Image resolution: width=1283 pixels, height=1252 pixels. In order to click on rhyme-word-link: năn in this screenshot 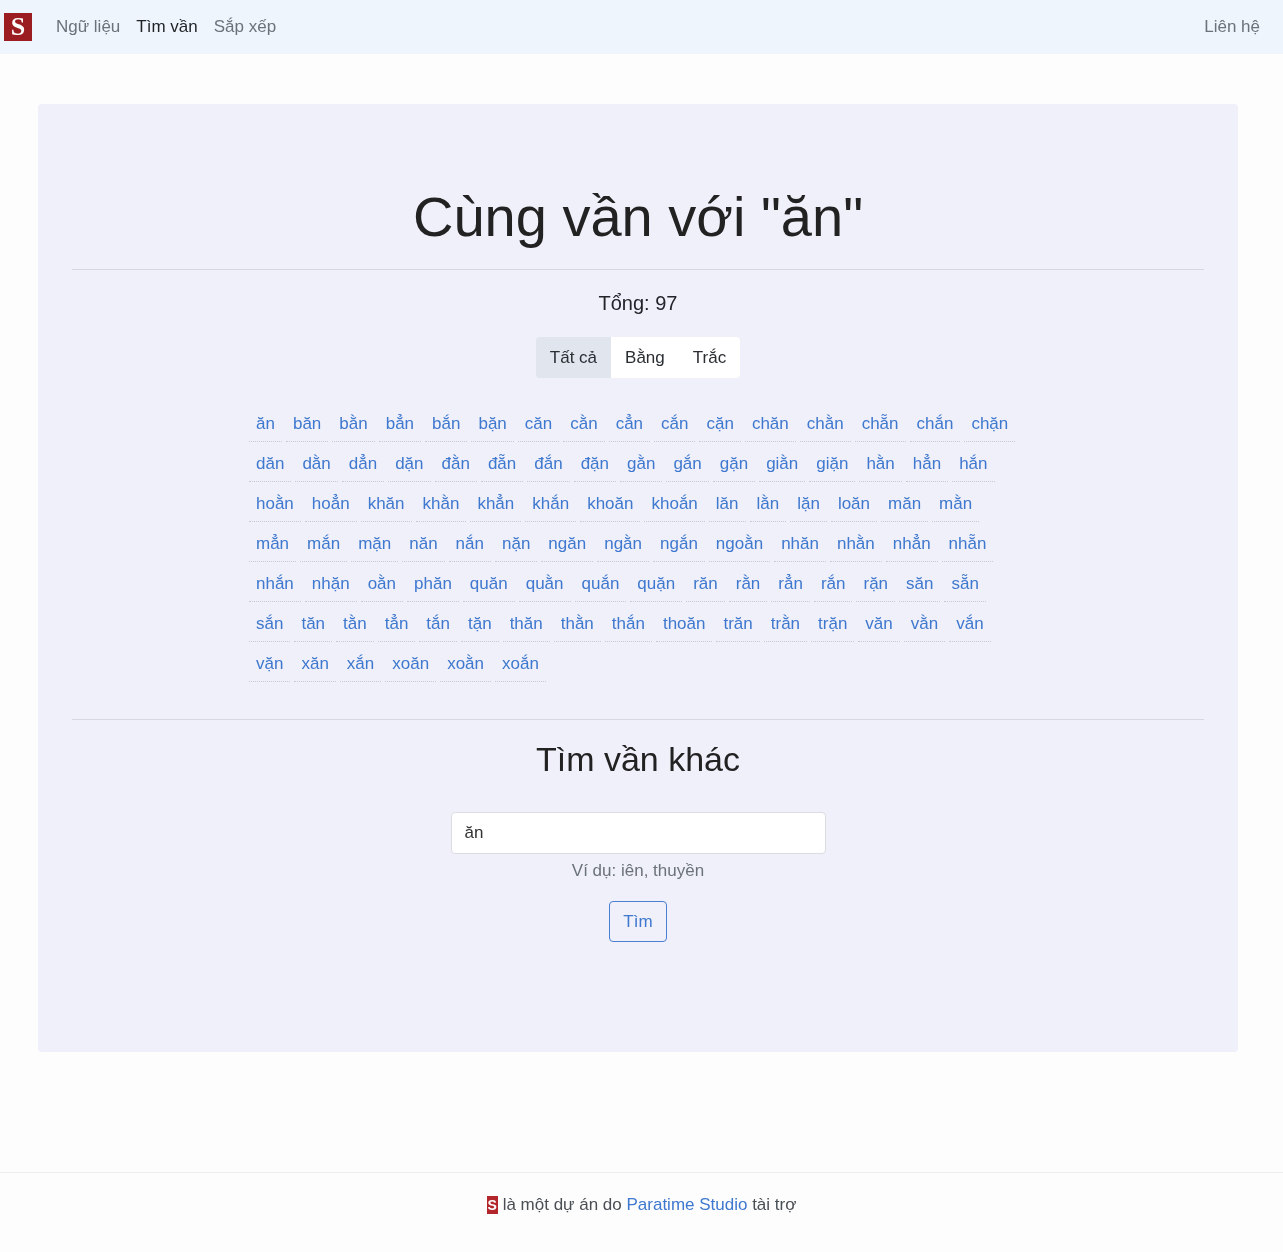, I will do `click(423, 544)`.